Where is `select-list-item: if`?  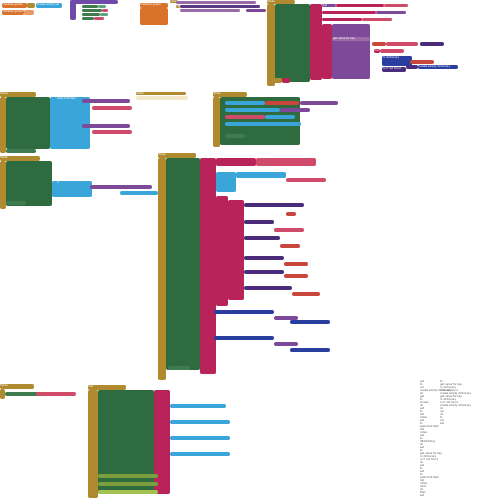
select-list-item: if is located at coordinates (73, 183).